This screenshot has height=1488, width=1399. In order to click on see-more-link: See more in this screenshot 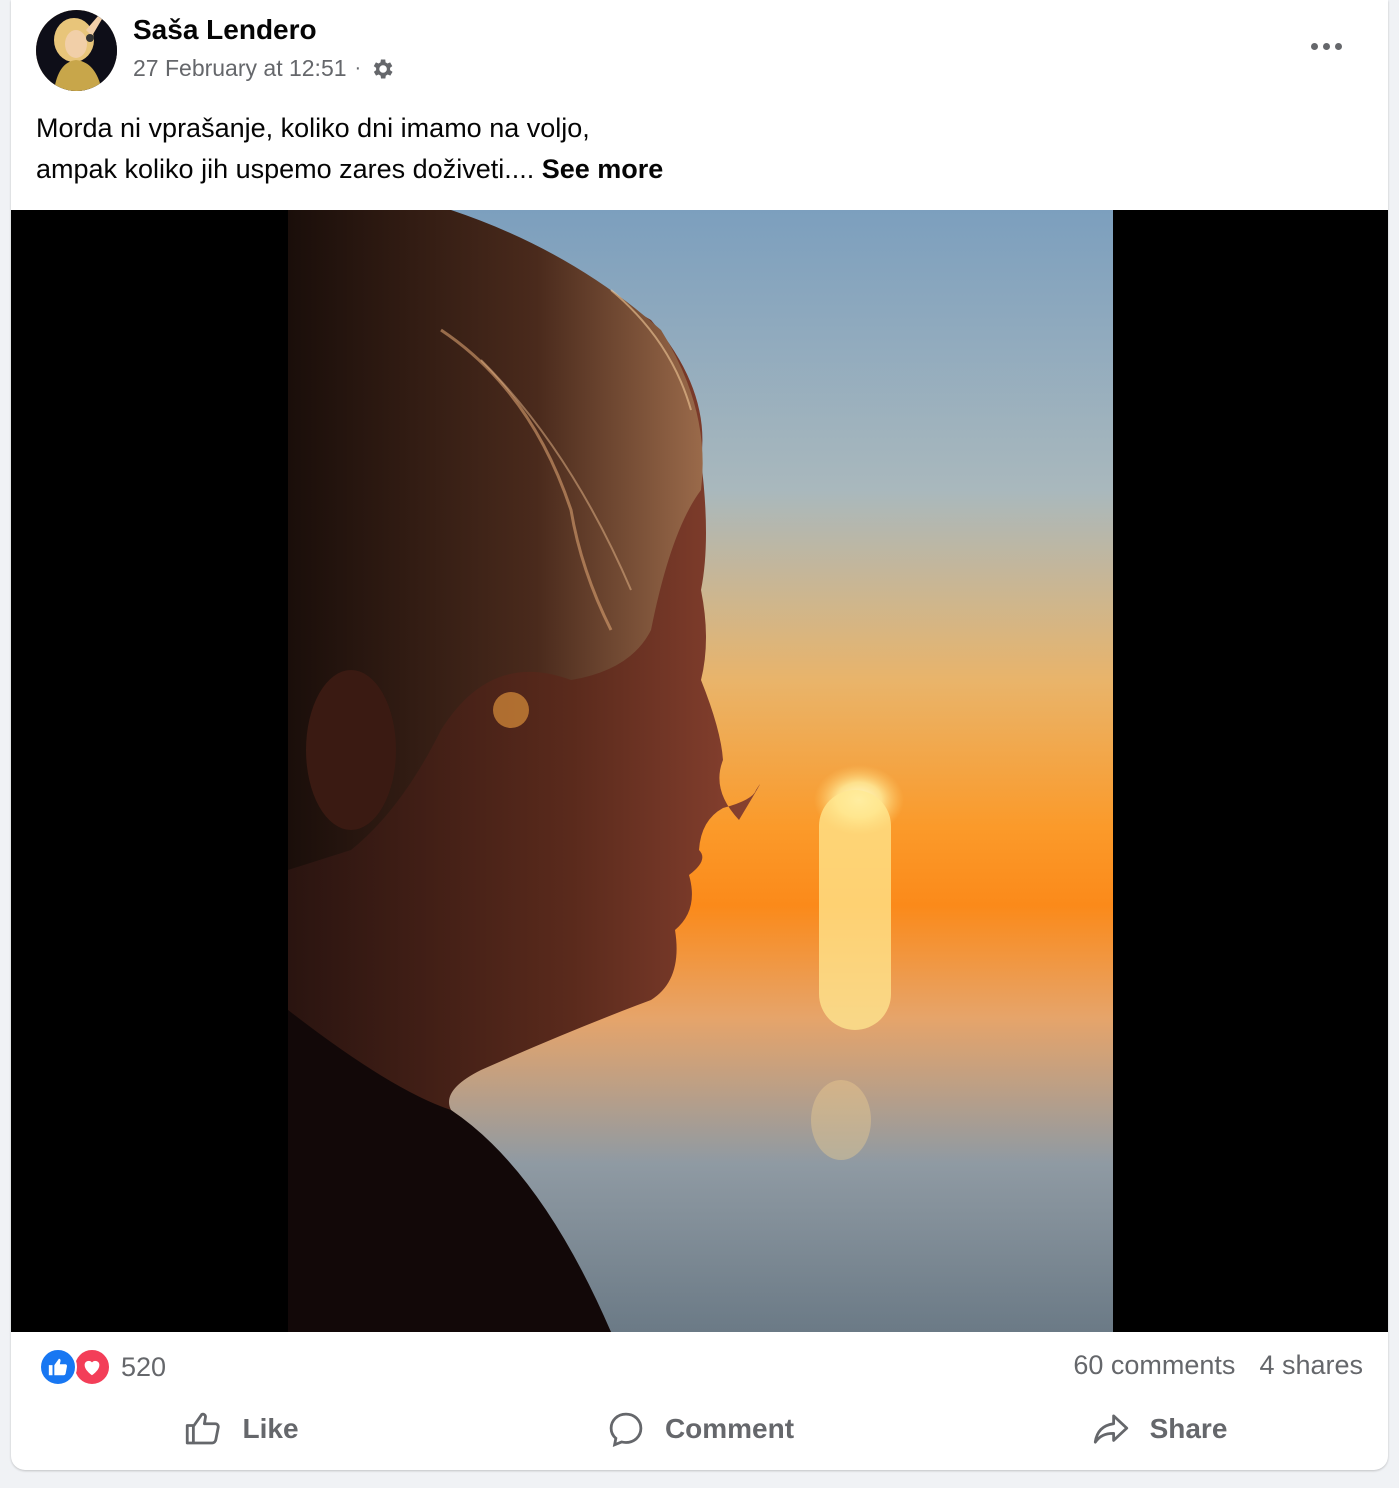, I will do `click(603, 169)`.